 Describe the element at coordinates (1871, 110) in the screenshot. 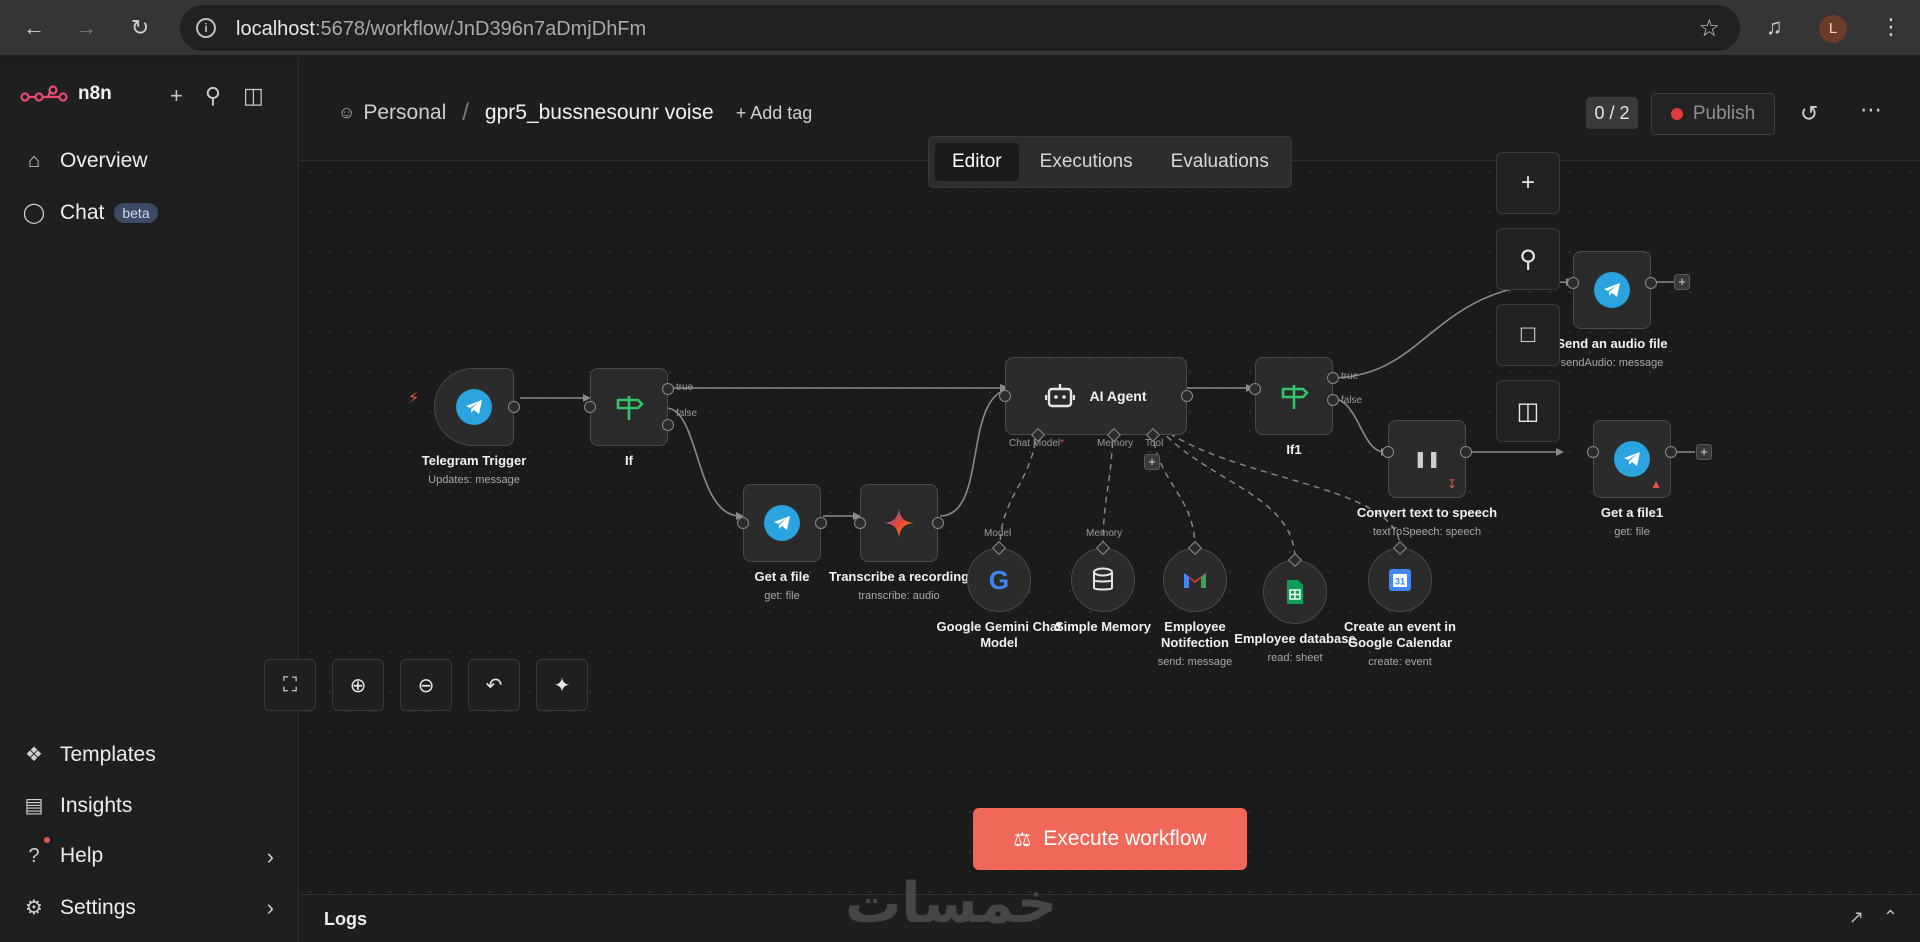

I see `more-options-icon: ⋯` at that location.